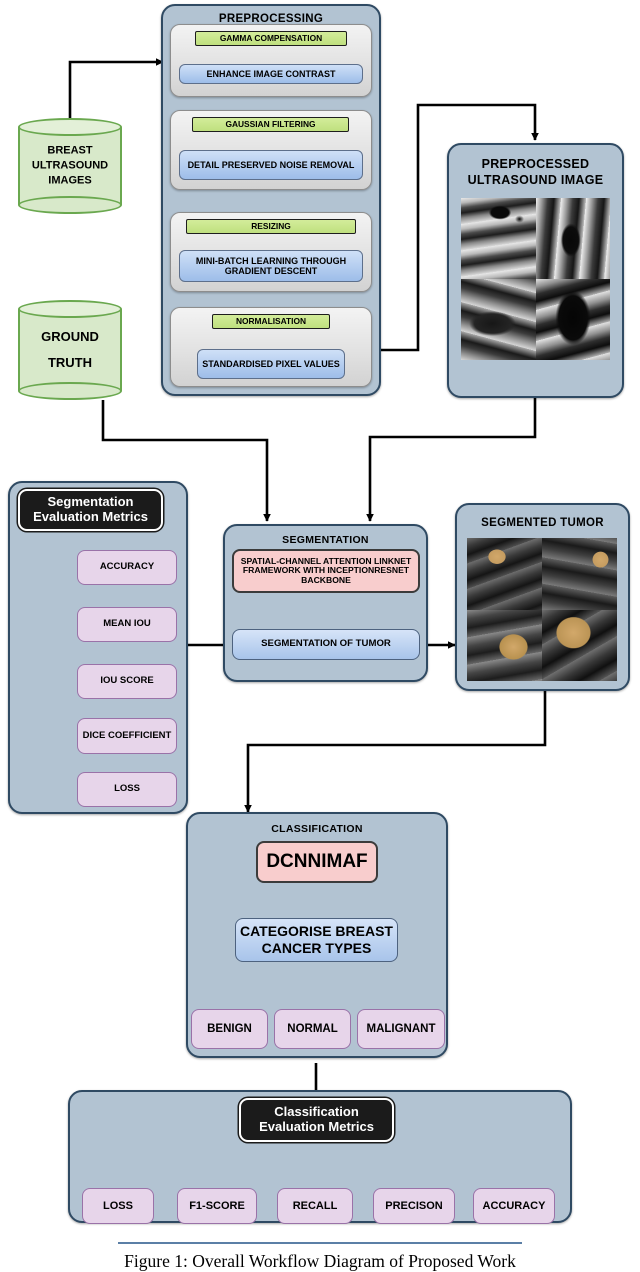  Describe the element at coordinates (127, 736) in the screenshot. I see `segmentation-metric-dice-coefficient: DICE COEFFICIENT` at that location.